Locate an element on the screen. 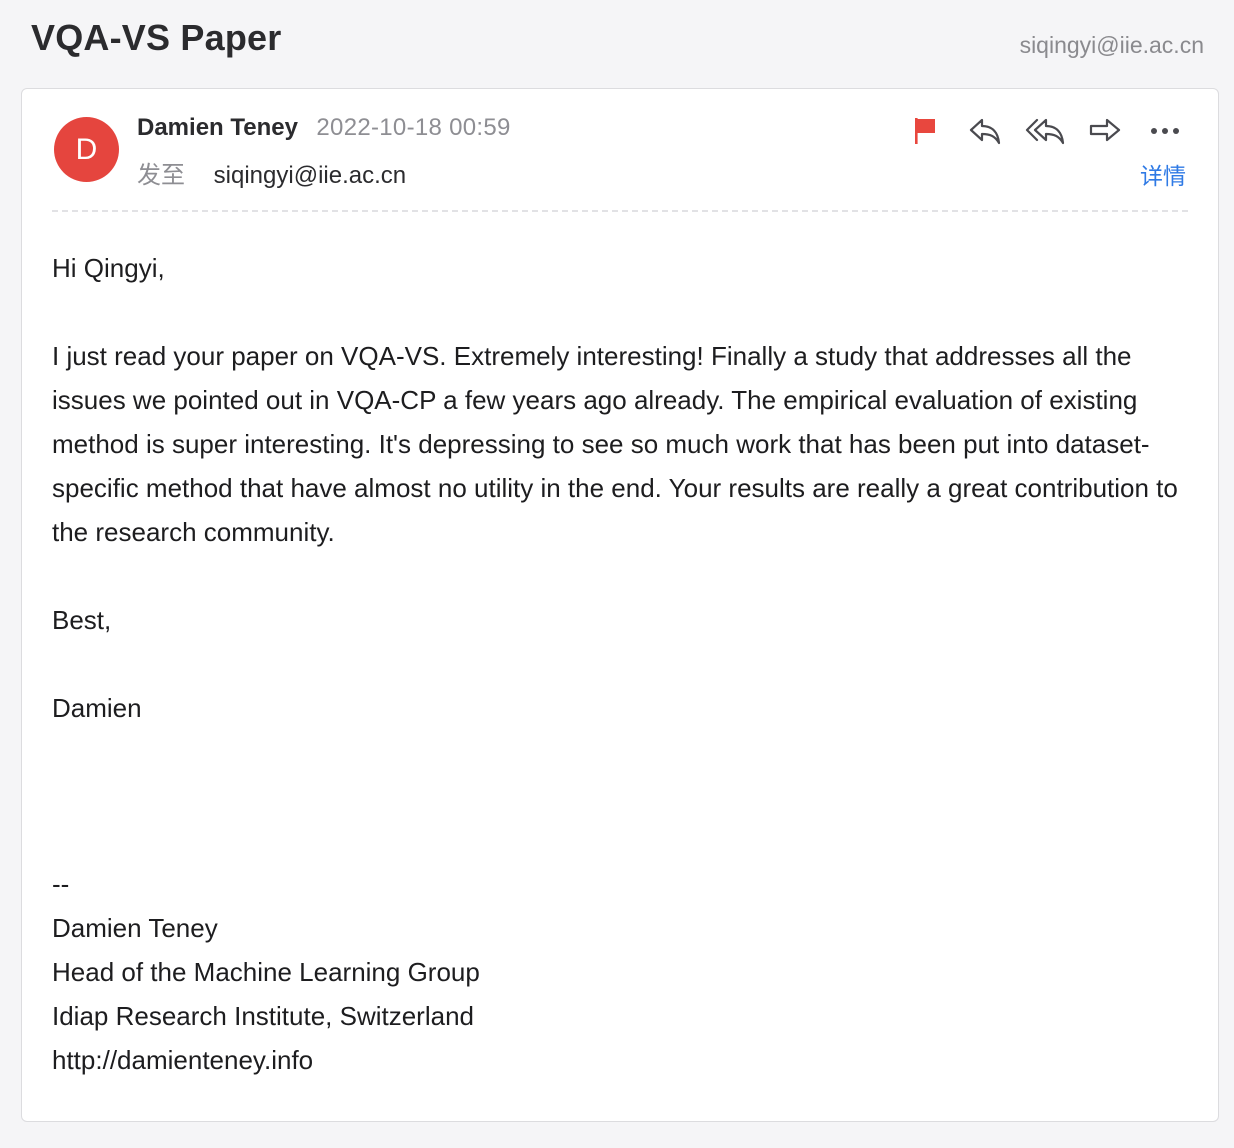 Image resolution: width=1234 pixels, height=1148 pixels. reply-icon is located at coordinates (985, 131).